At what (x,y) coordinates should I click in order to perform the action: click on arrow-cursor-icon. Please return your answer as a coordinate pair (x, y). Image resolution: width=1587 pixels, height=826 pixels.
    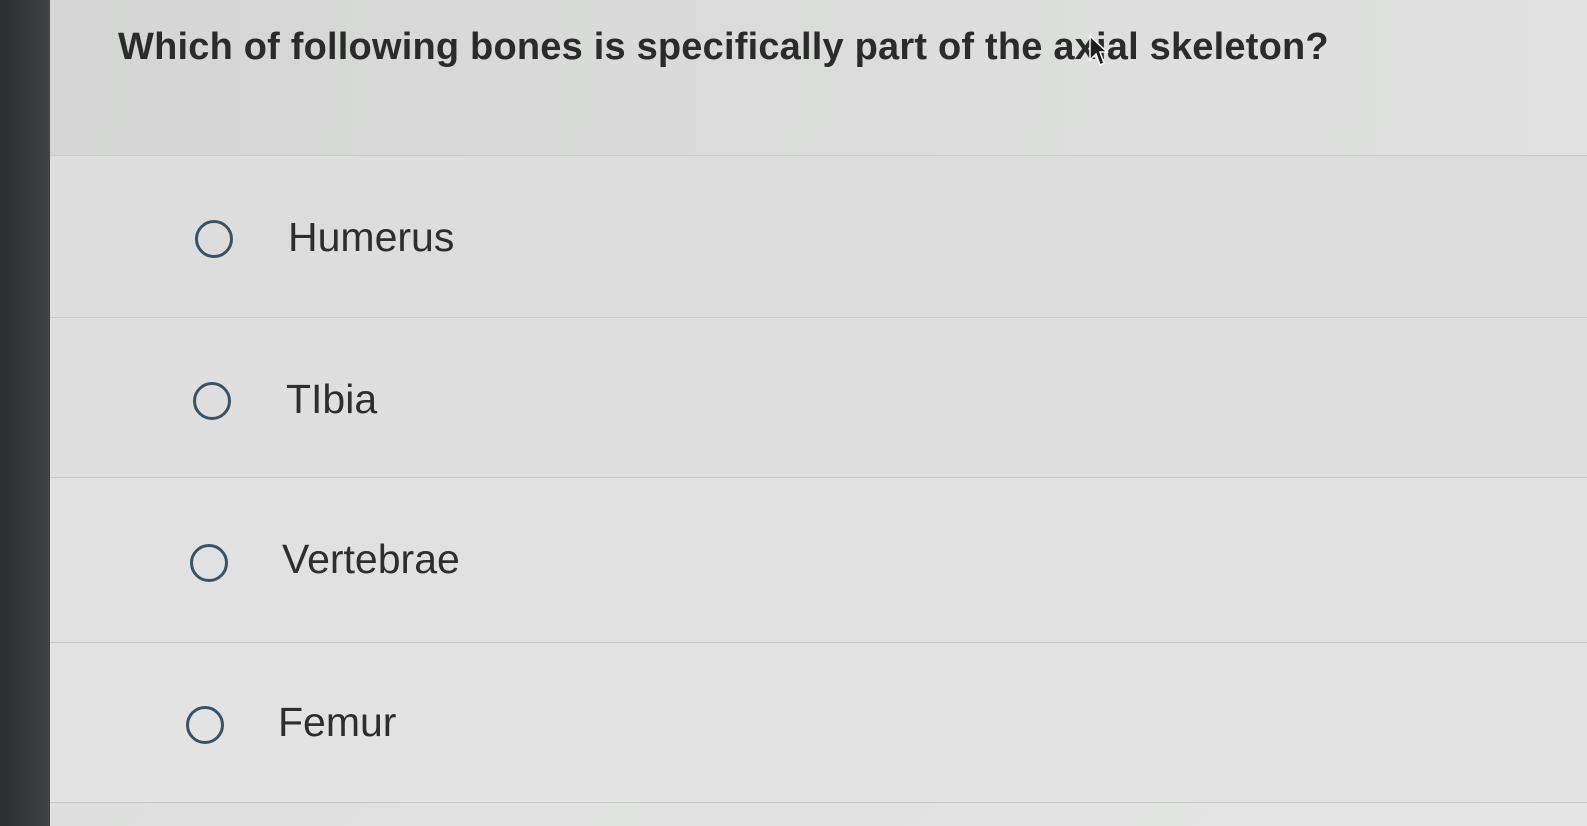
    Looking at the image, I should click on (1099, 50).